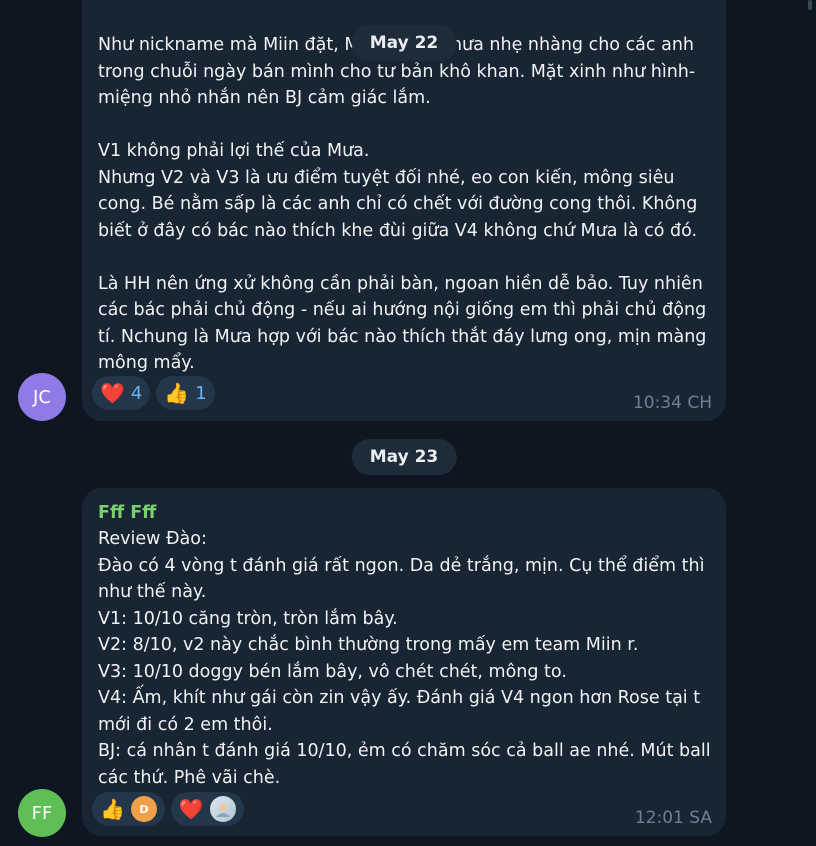  What do you see at coordinates (136, 393) in the screenshot?
I see `reaction-count: 4` at bounding box center [136, 393].